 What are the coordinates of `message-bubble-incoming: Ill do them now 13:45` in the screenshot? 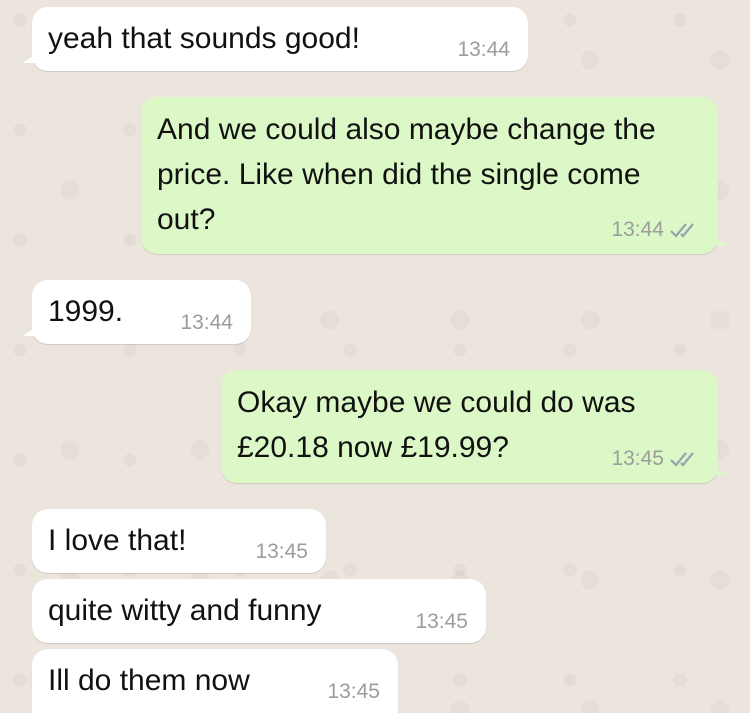 It's located at (215, 681).